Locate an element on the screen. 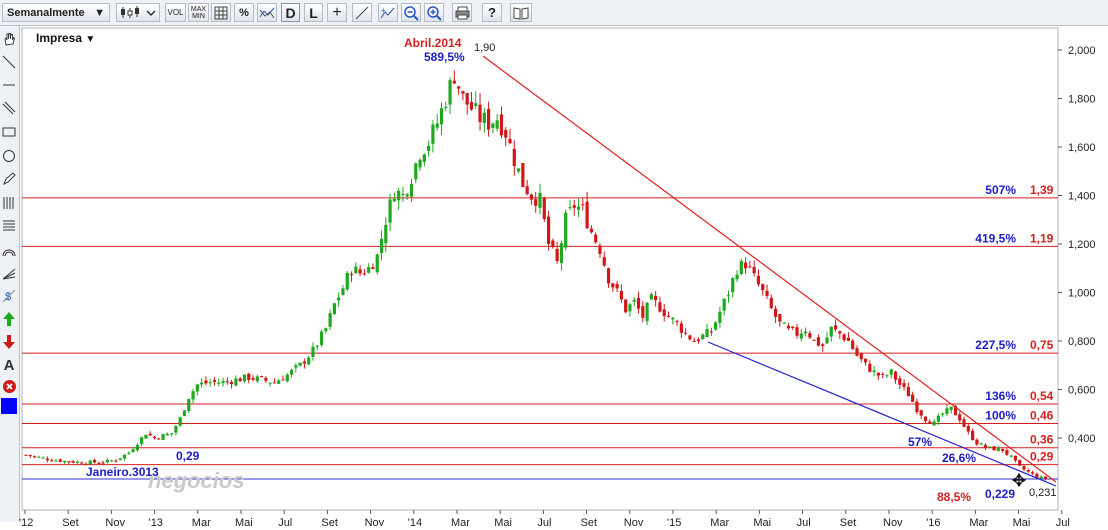 The width and height of the screenshot is (1108, 530). zoom-in-button is located at coordinates (434, 12).